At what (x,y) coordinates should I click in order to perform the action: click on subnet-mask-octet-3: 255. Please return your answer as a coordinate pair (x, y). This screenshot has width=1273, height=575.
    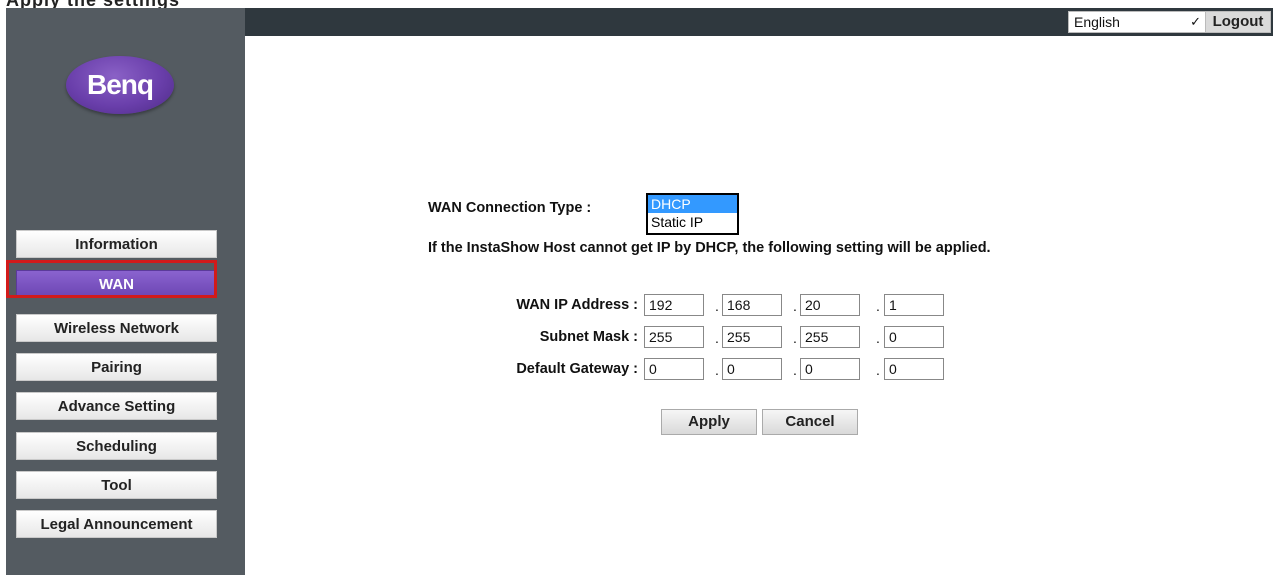
    Looking at the image, I should click on (830, 337).